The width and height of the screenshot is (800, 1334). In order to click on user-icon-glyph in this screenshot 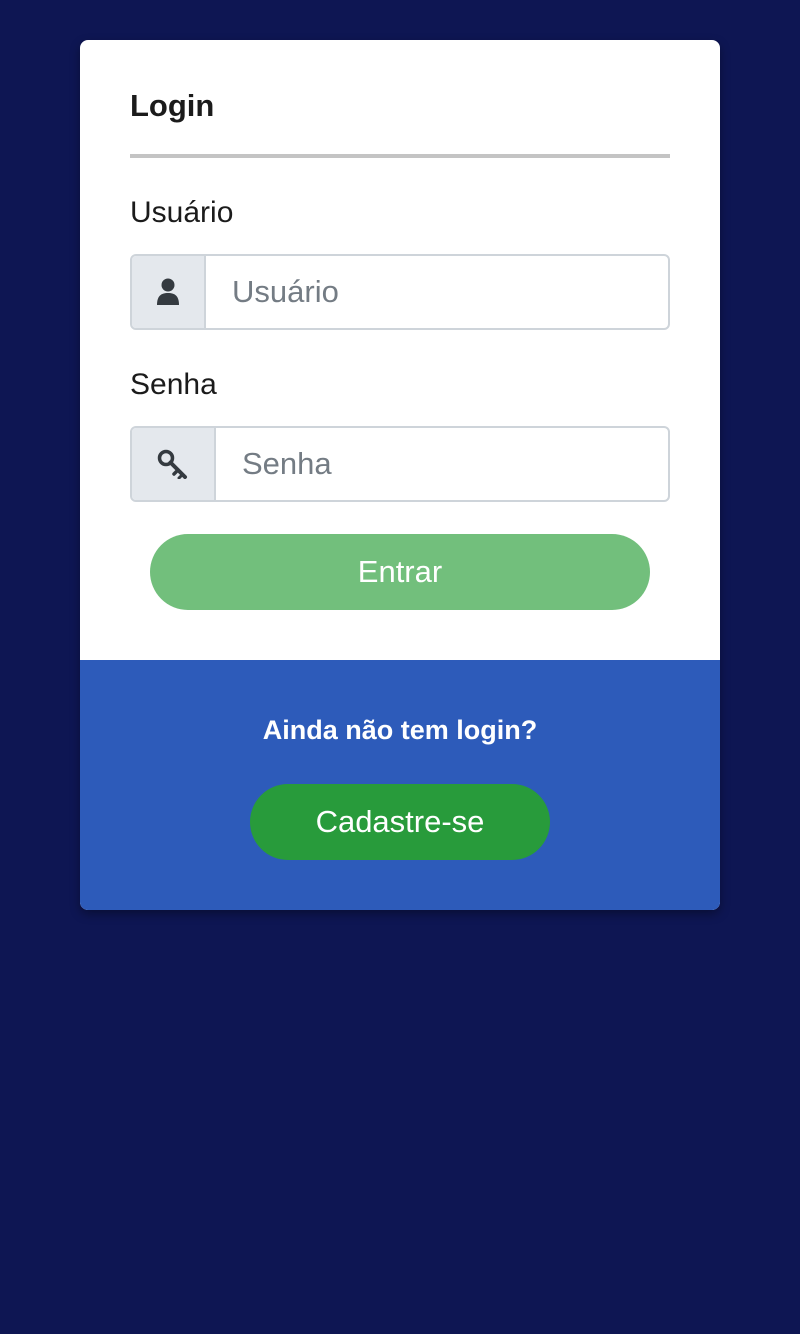, I will do `click(168, 291)`.